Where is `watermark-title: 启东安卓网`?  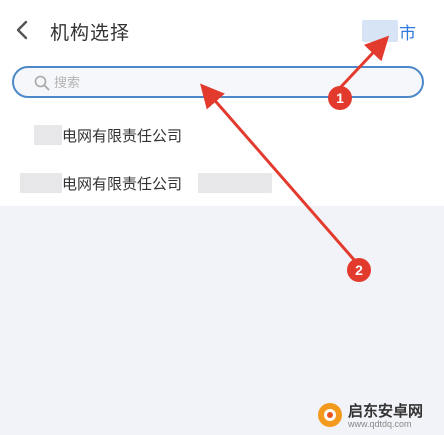 watermark-title: 启东安卓网 is located at coordinates (386, 411).